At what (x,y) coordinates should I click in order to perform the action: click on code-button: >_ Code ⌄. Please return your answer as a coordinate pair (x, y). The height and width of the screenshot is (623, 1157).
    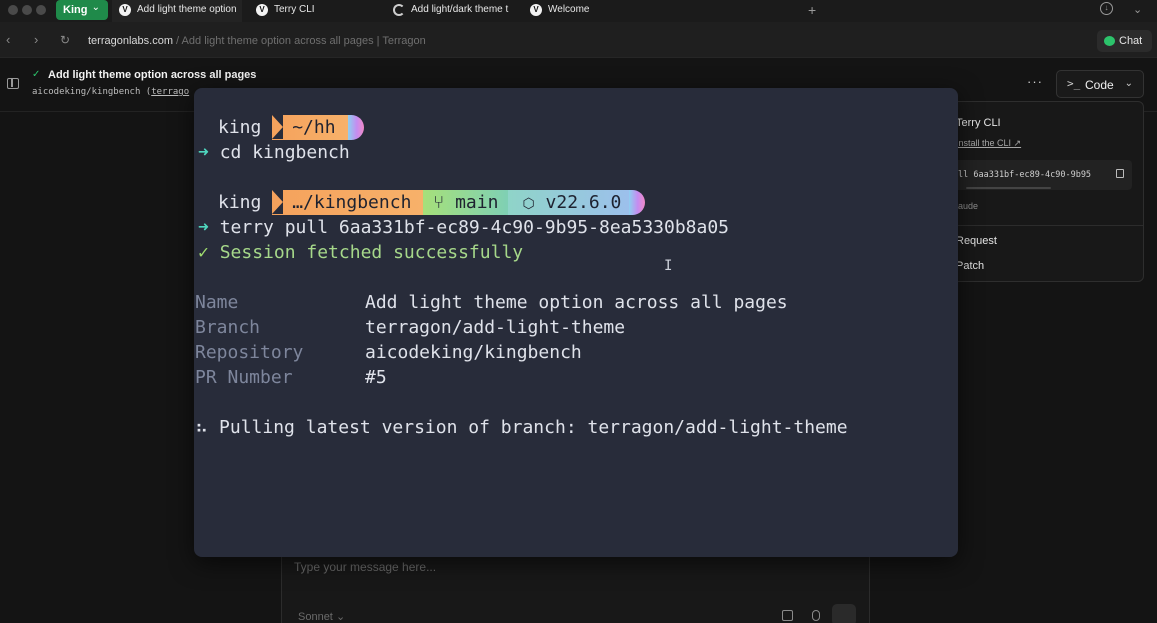
    Looking at the image, I should click on (1100, 84).